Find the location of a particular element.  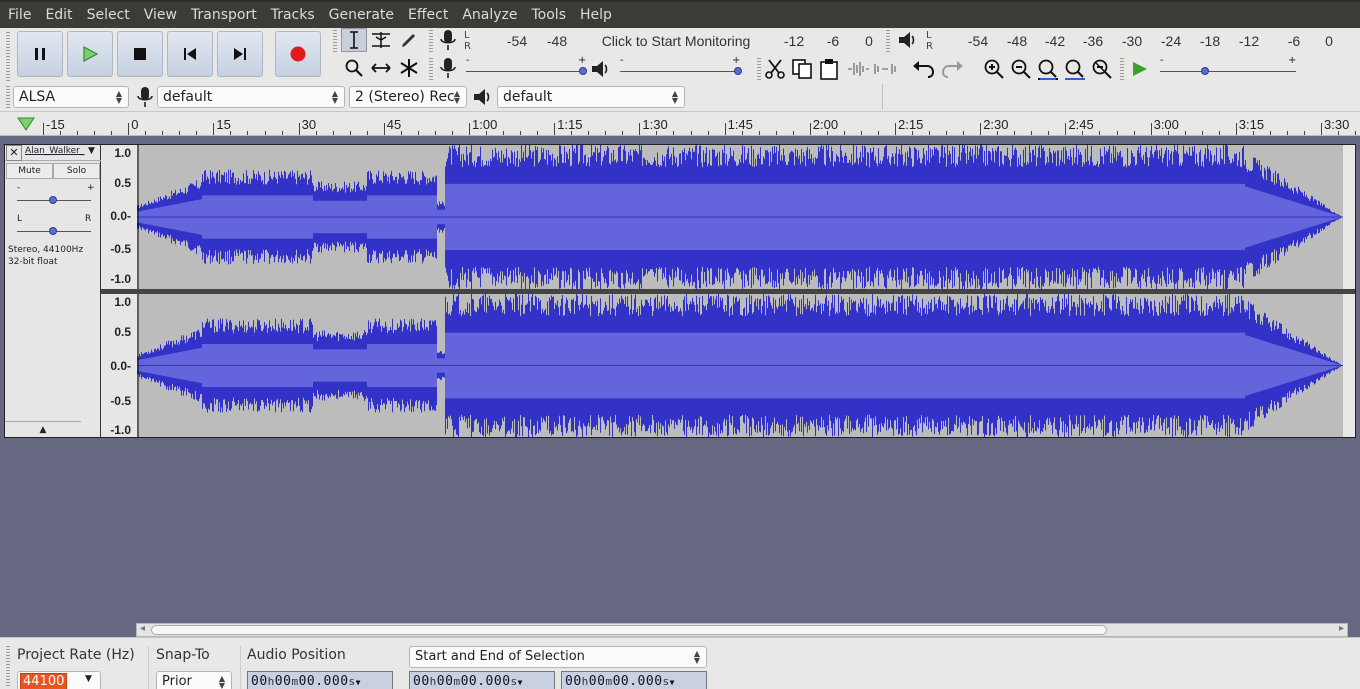

multi-tool is located at coordinates (409, 68).